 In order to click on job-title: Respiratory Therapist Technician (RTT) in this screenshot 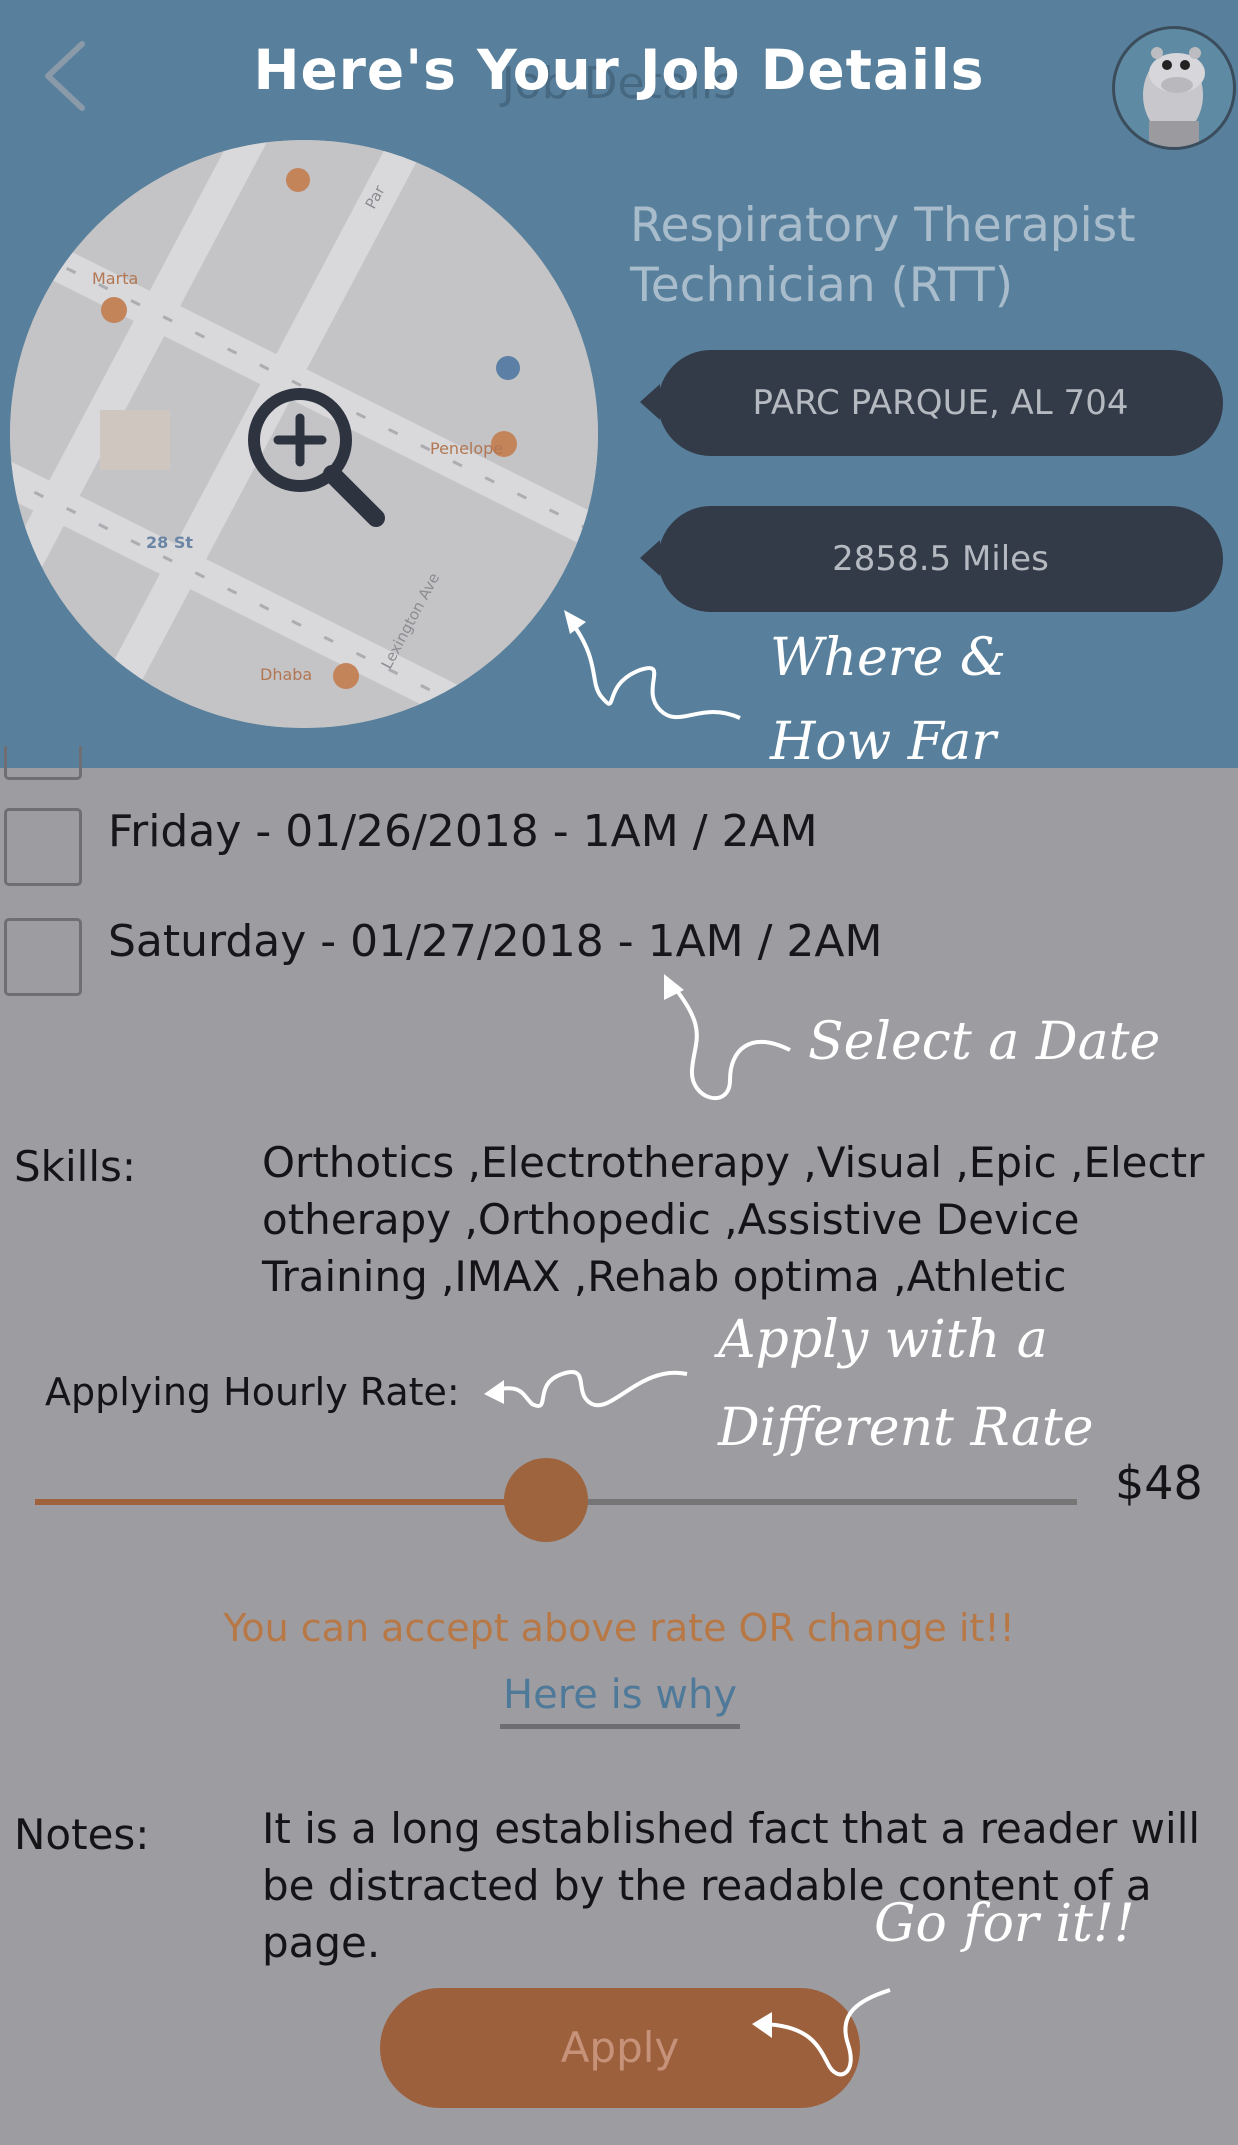, I will do `click(883, 255)`.